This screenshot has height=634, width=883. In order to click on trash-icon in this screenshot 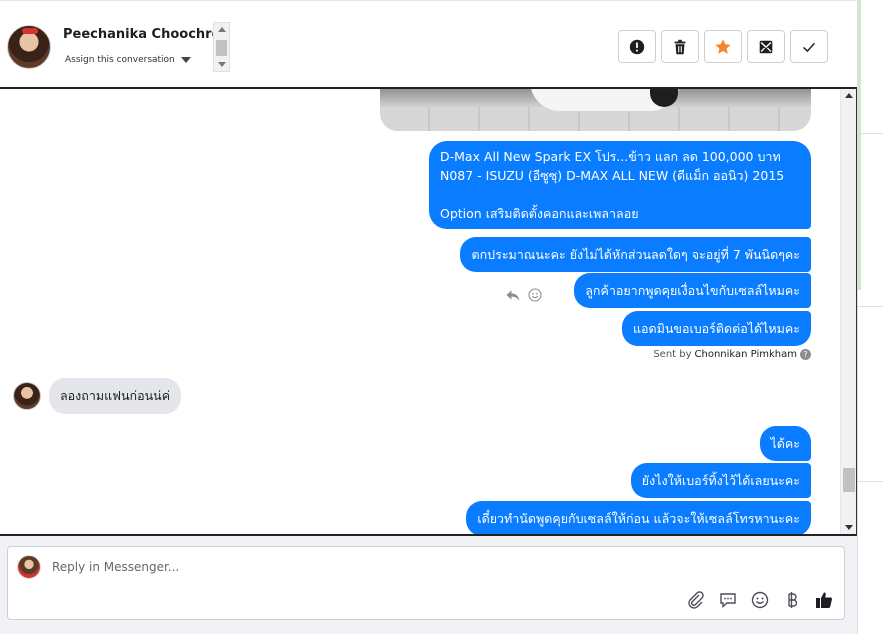, I will do `click(680, 46)`.